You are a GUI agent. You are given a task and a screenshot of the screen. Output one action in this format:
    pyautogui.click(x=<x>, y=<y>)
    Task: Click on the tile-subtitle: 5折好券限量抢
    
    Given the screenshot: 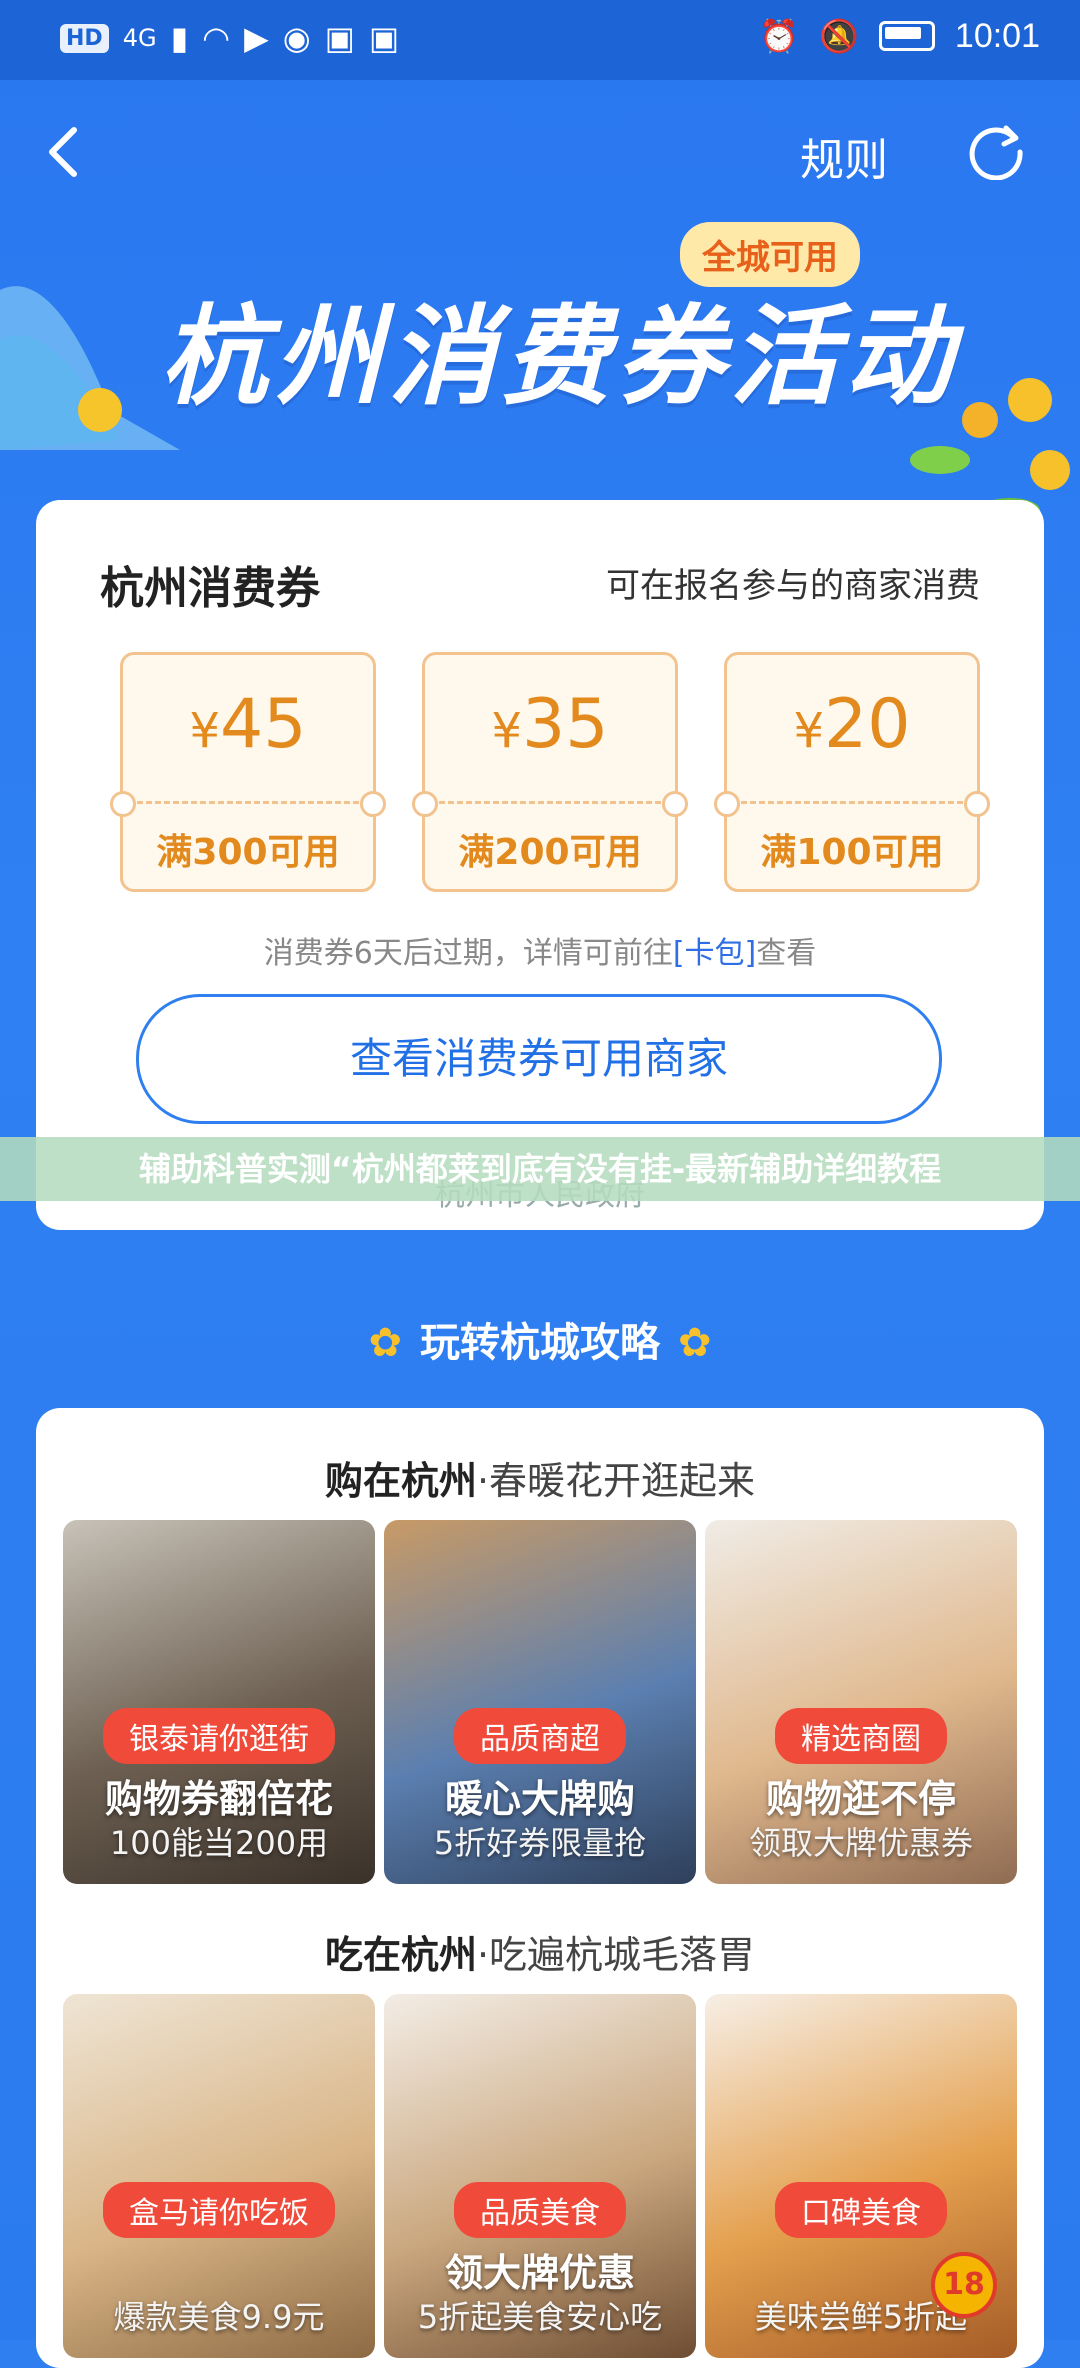 What is the action you would take?
    pyautogui.click(x=540, y=1843)
    